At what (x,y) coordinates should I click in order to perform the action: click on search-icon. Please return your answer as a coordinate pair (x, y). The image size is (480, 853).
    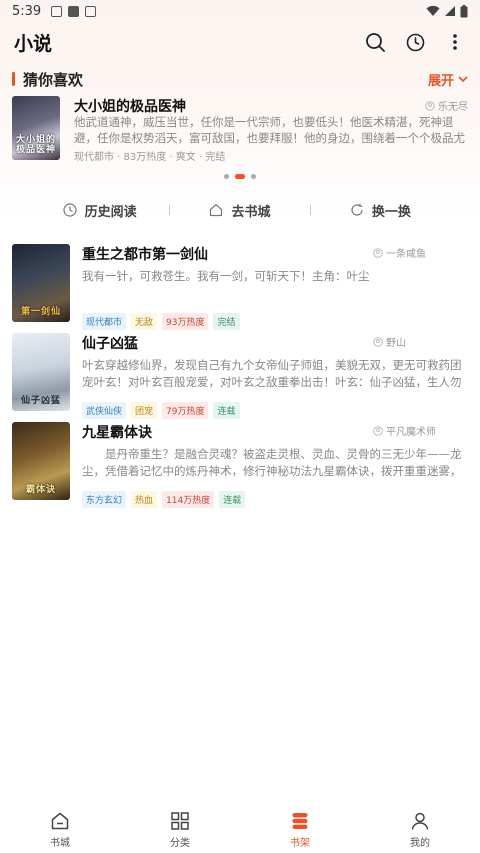
    Looking at the image, I should click on (375, 42).